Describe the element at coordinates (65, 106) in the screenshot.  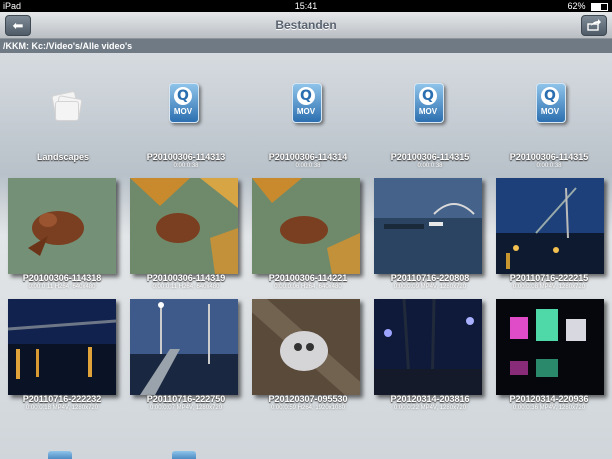
I see `folder-icon` at that location.